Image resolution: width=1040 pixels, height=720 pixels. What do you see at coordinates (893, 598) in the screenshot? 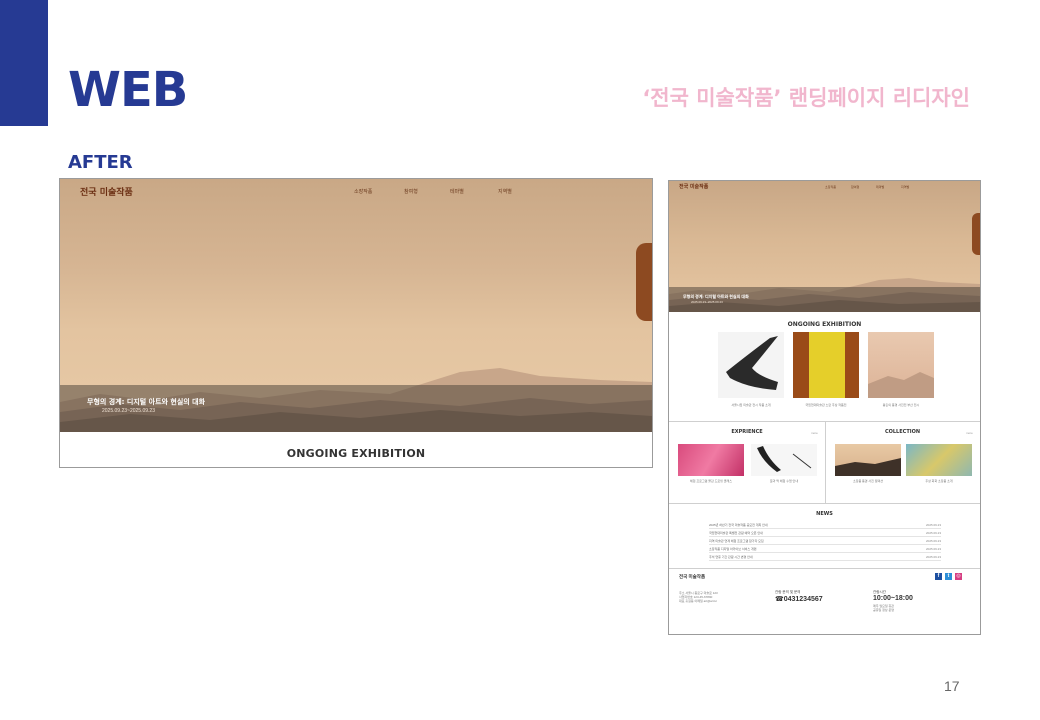
I see `footer-hours: 10:00~18:00` at bounding box center [893, 598].